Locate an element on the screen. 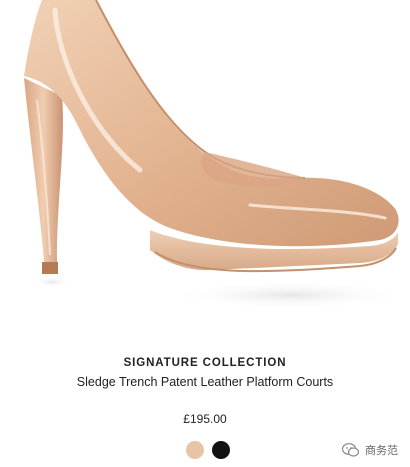 This screenshot has height=467, width=410. watermark: 商务范 is located at coordinates (369, 450).